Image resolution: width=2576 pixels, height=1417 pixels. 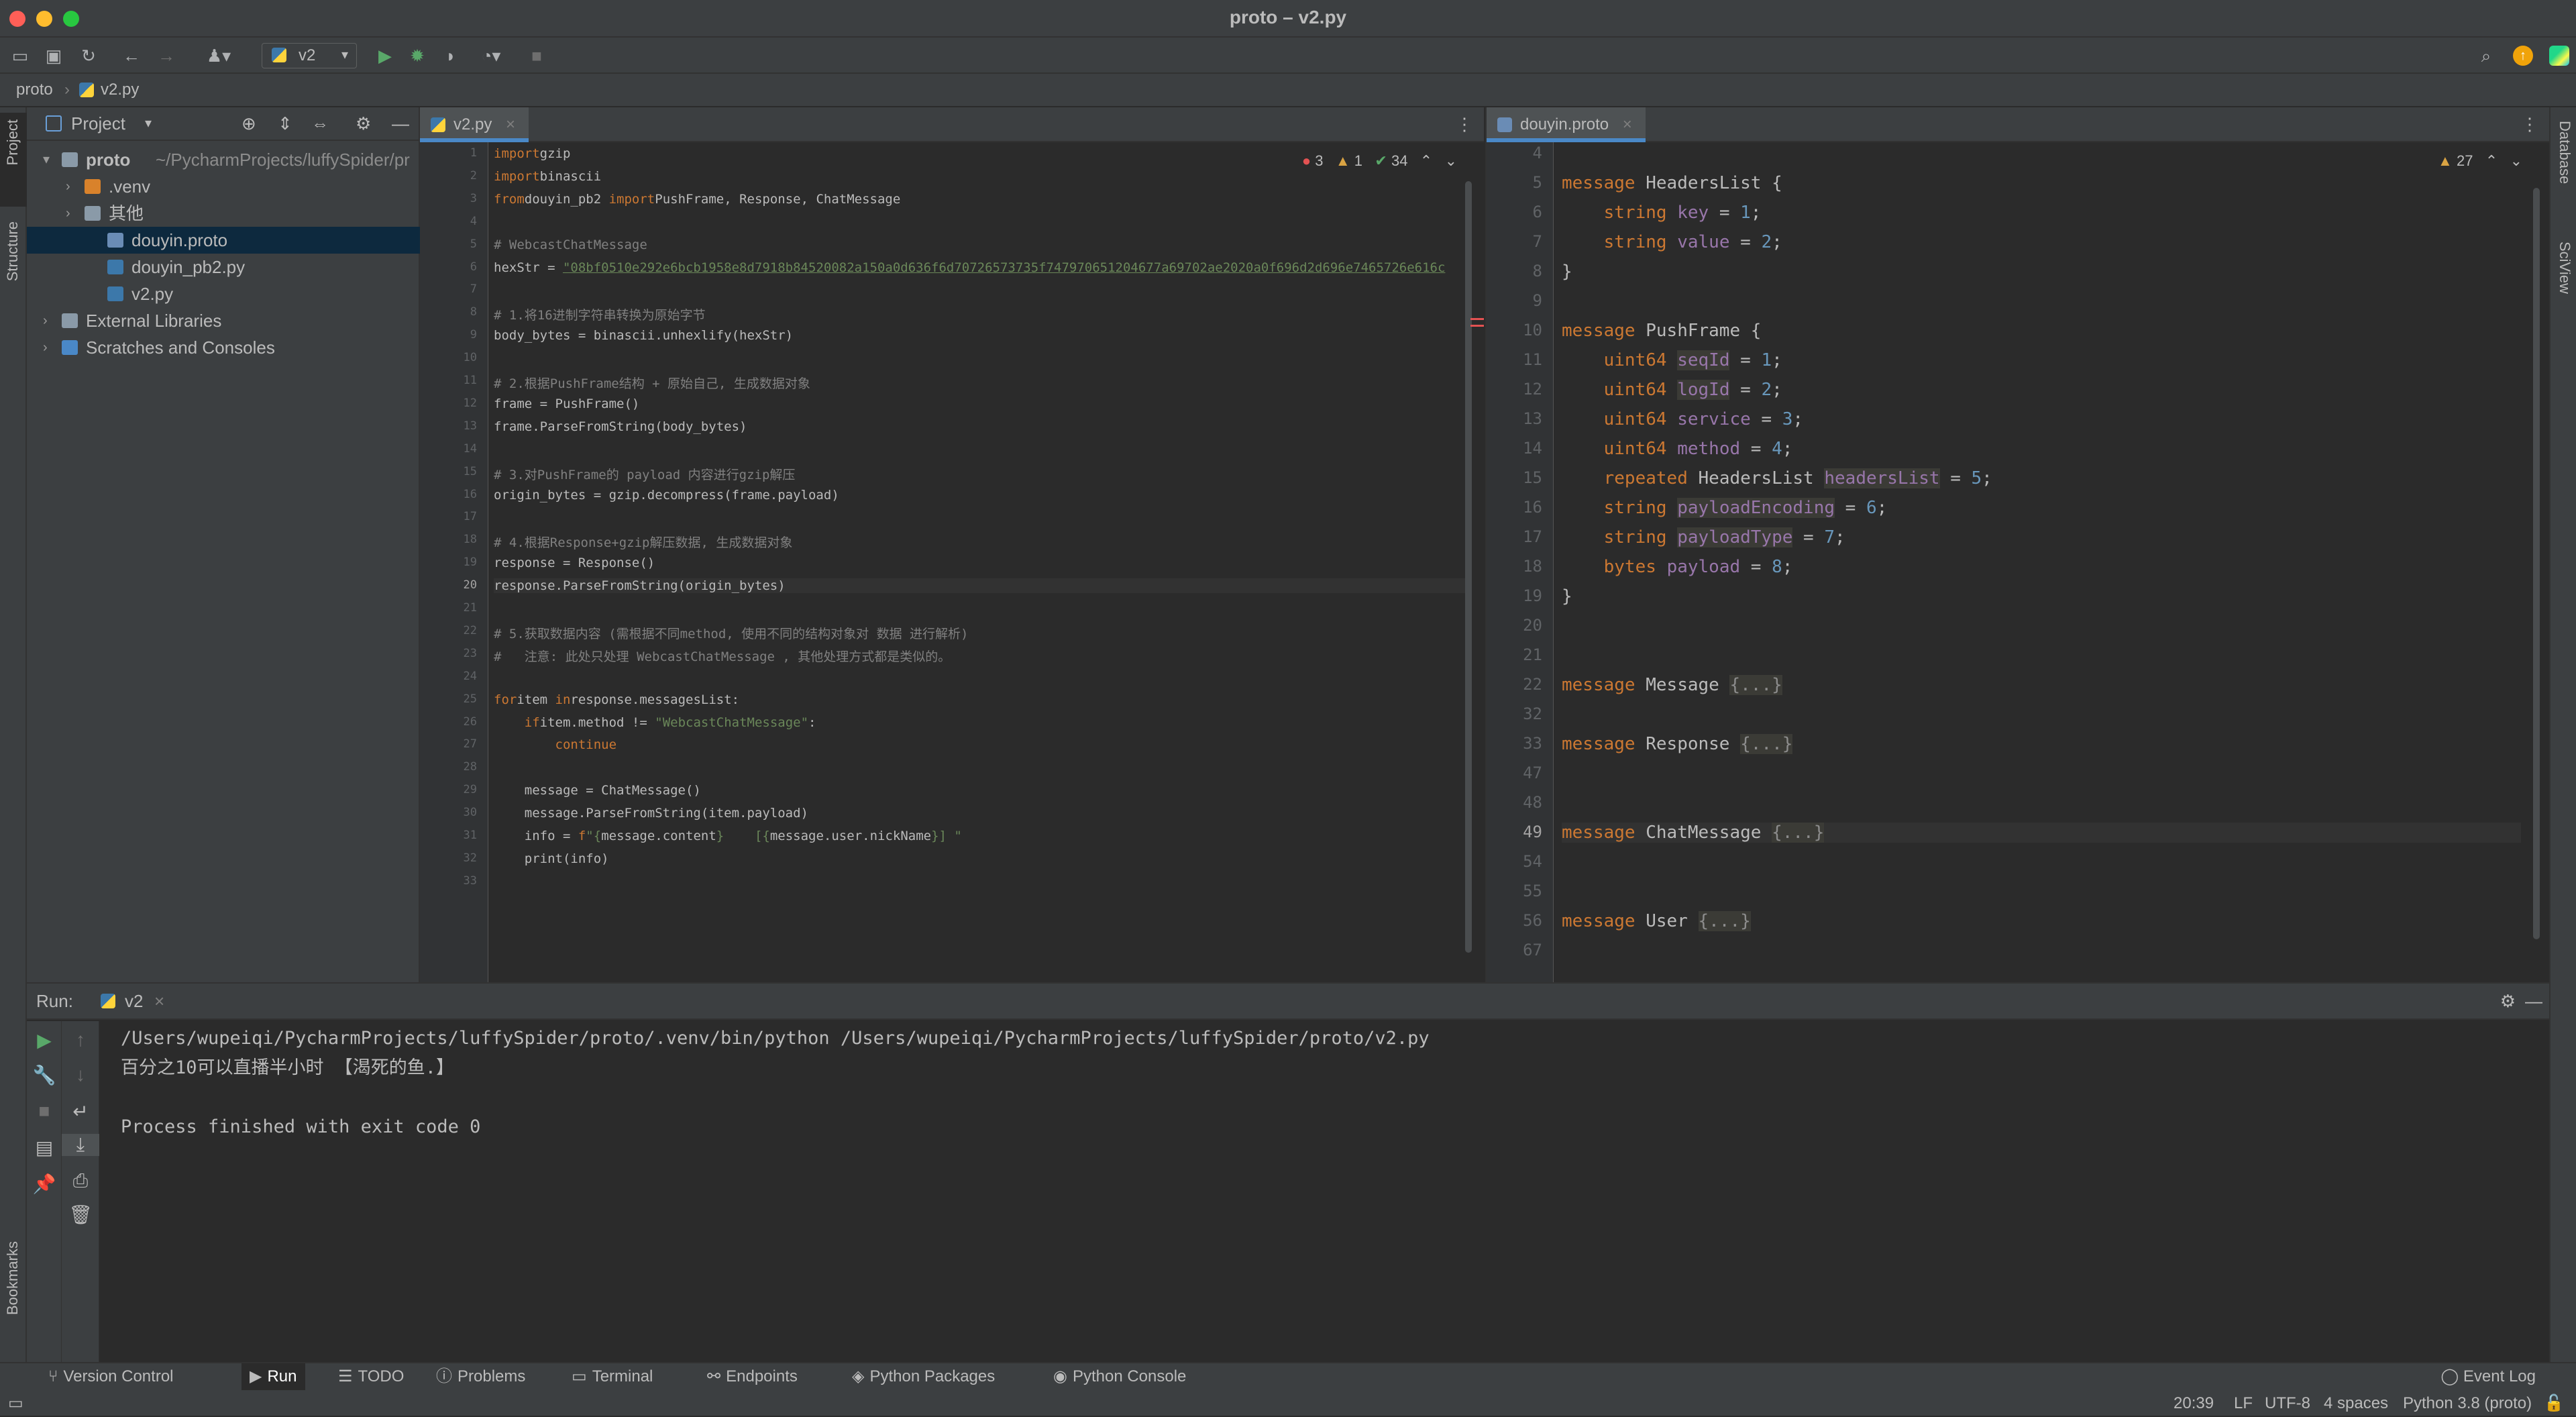 What do you see at coordinates (320, 123) in the screenshot?
I see `collapse-all-icon: ⇔` at bounding box center [320, 123].